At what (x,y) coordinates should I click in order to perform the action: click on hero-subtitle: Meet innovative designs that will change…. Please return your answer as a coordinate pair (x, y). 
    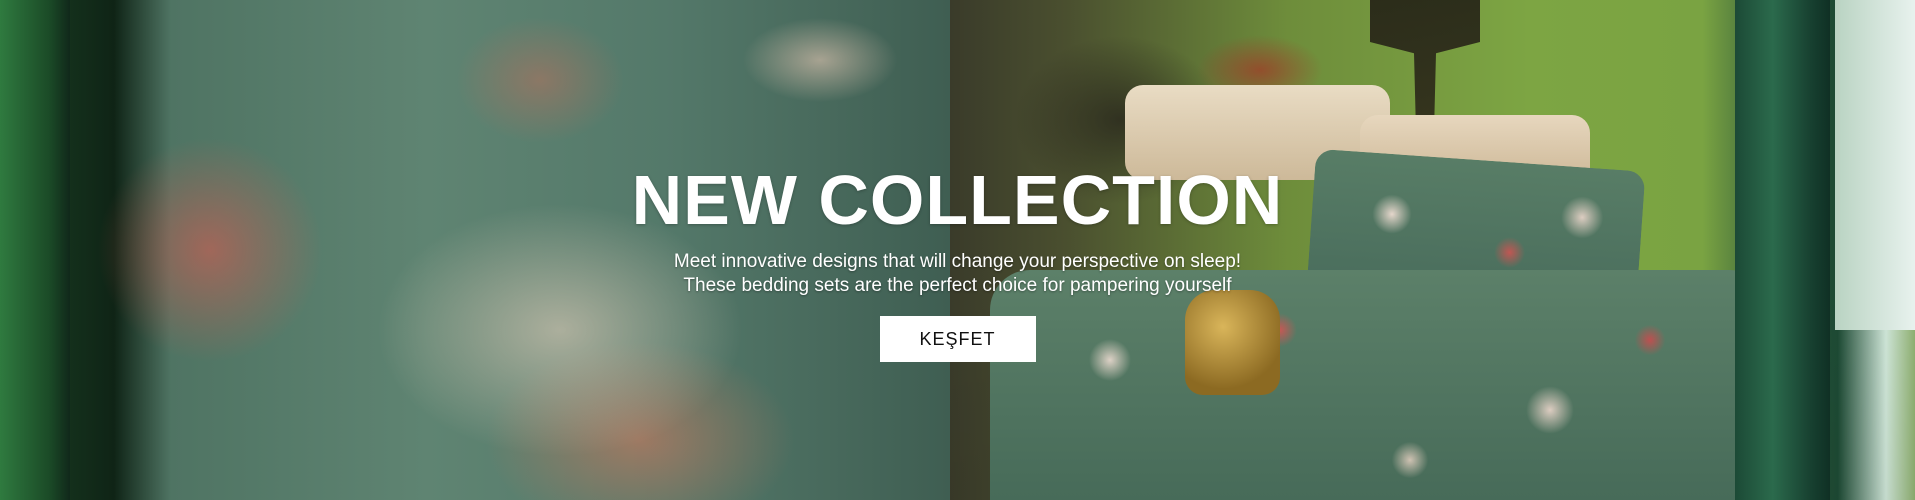
    Looking at the image, I should click on (957, 274).